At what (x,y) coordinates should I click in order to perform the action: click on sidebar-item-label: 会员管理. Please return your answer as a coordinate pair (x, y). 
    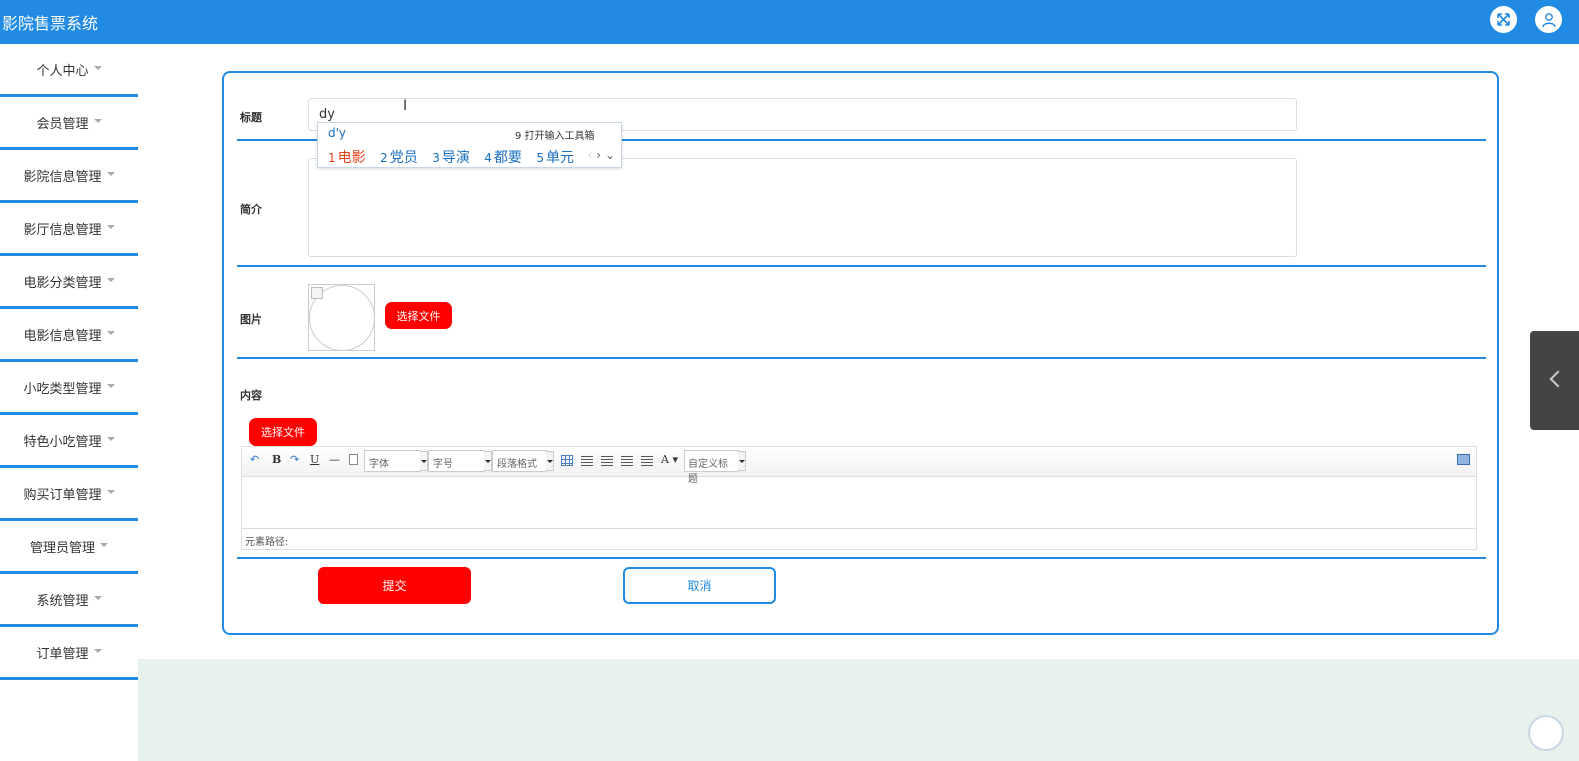
    Looking at the image, I should click on (62, 124).